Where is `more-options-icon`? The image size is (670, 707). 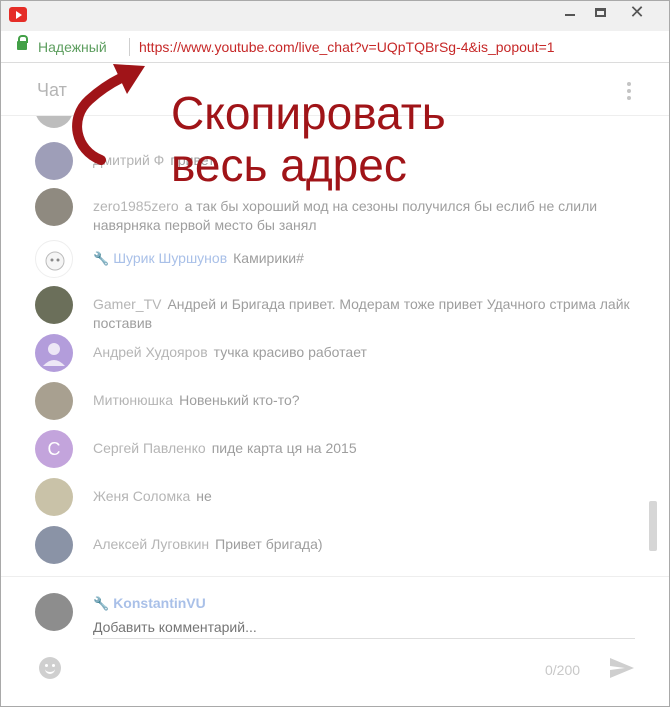
more-options-icon is located at coordinates (630, 92).